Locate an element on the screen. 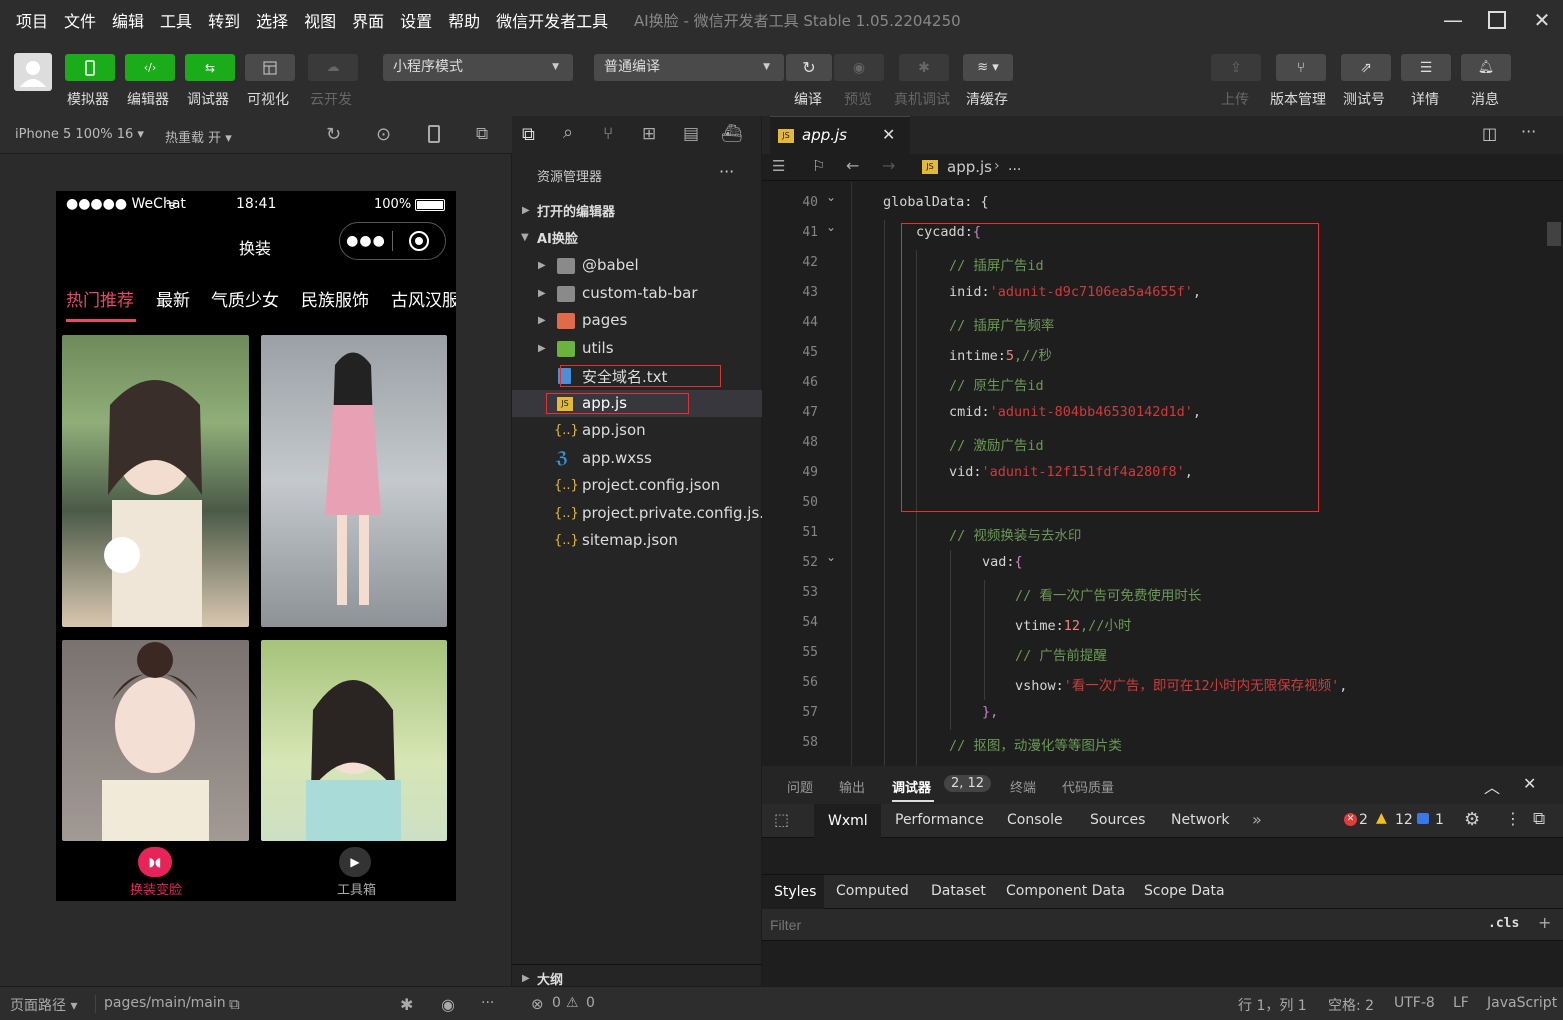 The width and height of the screenshot is (1563, 1020). tabbar-item-toolbox: 工具箱 is located at coordinates (356, 888).